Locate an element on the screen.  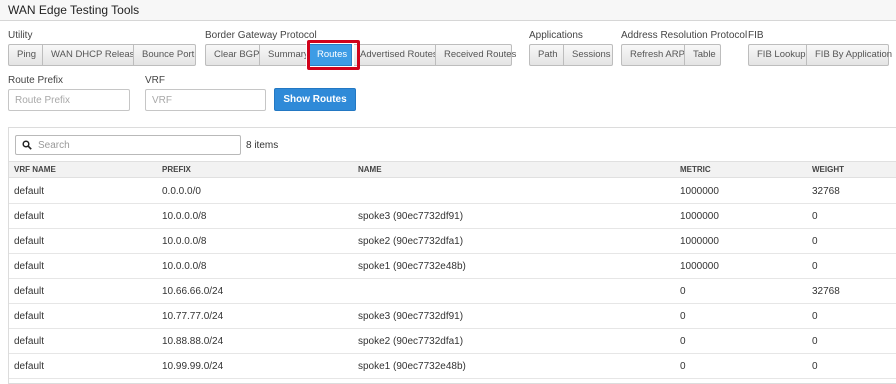
page-header: WAN Edge Testing Tools is located at coordinates (448, 10).